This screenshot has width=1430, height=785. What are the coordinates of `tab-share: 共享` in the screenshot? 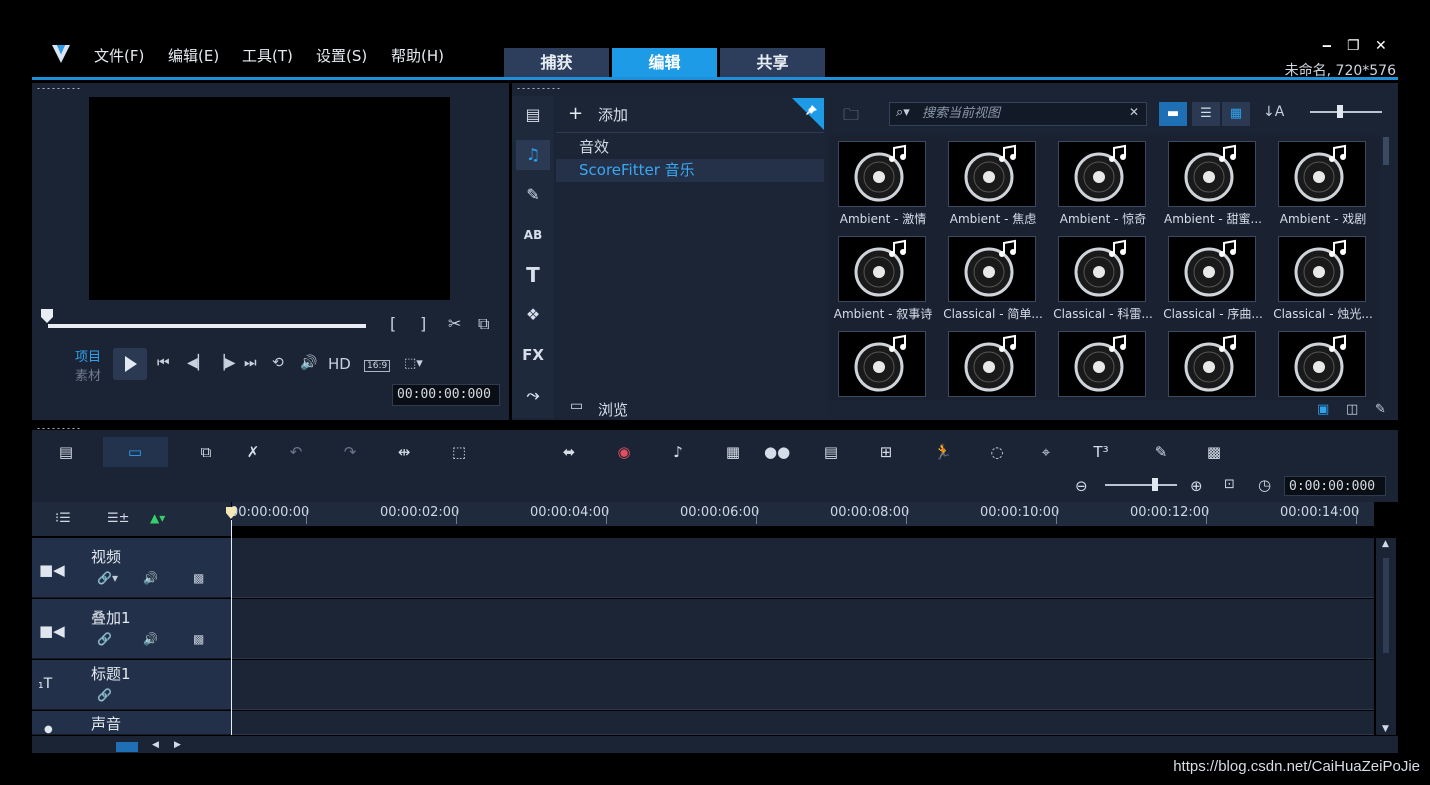 It's located at (772, 63).